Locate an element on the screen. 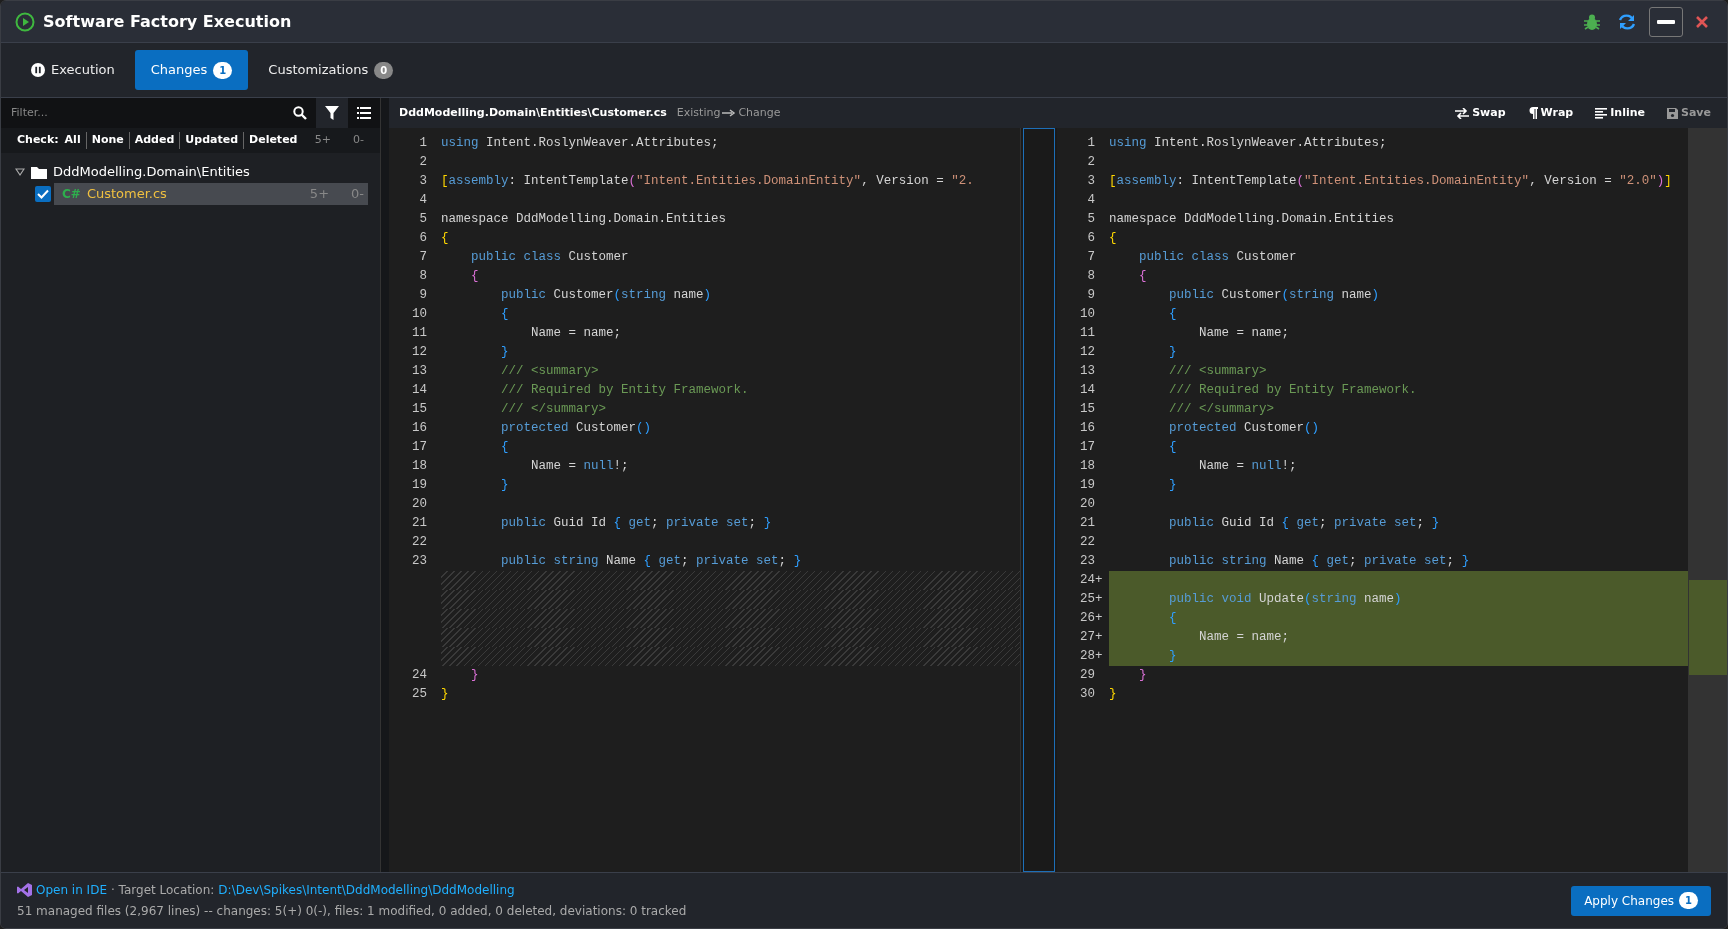 This screenshot has height=929, width=1728. folder-icon is located at coordinates (39, 172).